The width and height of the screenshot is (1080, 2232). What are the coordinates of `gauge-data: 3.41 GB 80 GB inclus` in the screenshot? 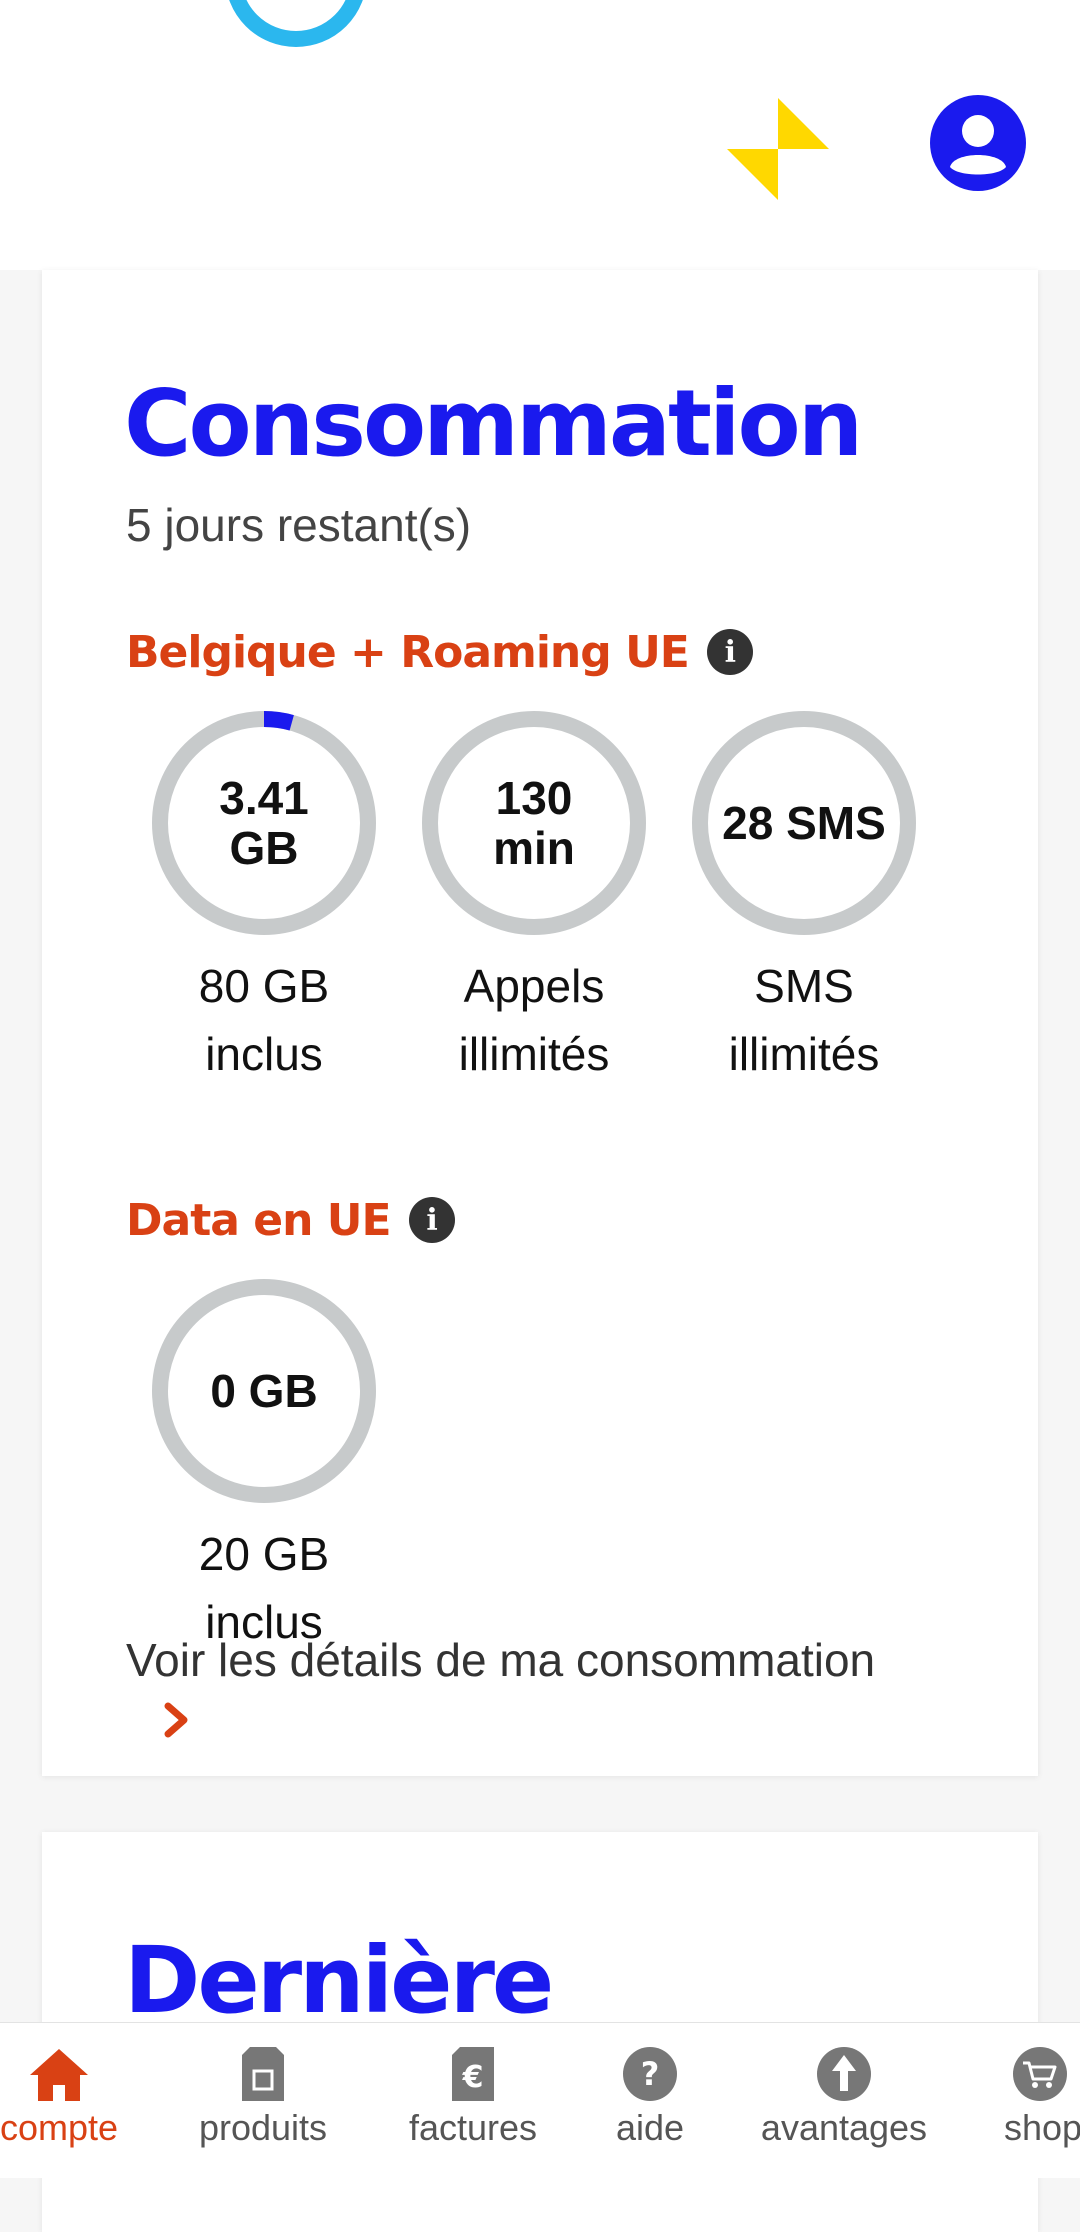 It's located at (264, 898).